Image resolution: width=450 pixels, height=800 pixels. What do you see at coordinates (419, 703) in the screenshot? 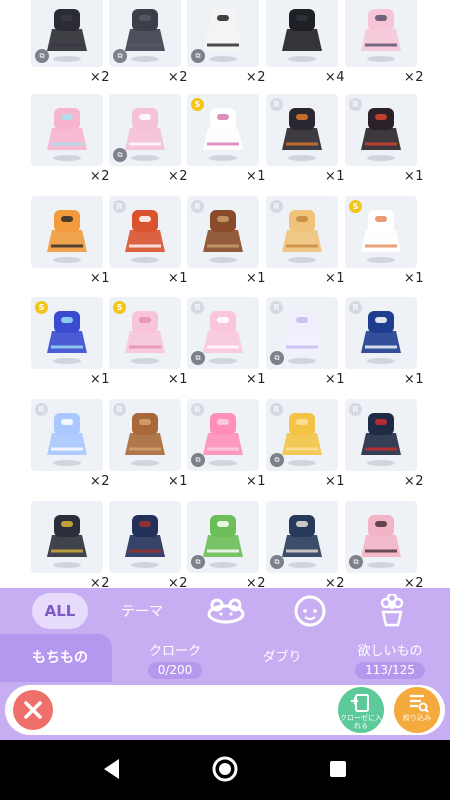
I see `filter-icon` at bounding box center [419, 703].